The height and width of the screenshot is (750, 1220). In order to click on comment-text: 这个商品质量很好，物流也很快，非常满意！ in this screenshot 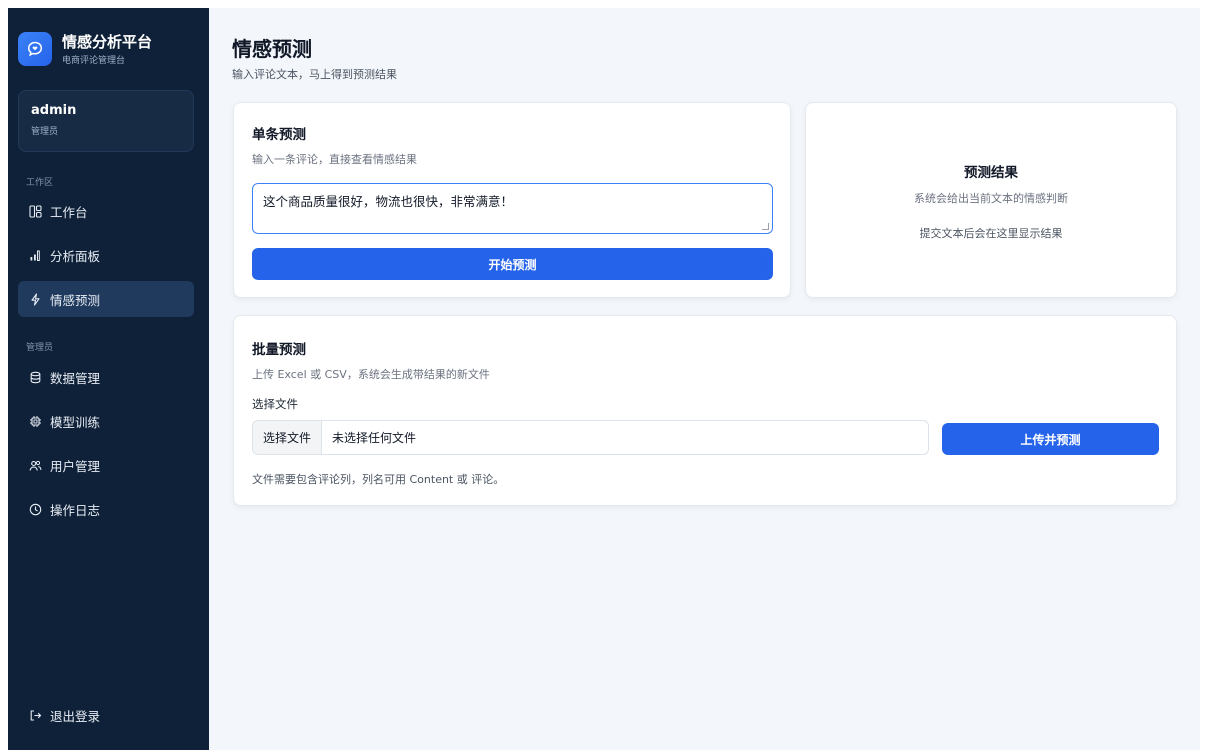, I will do `click(388, 201)`.